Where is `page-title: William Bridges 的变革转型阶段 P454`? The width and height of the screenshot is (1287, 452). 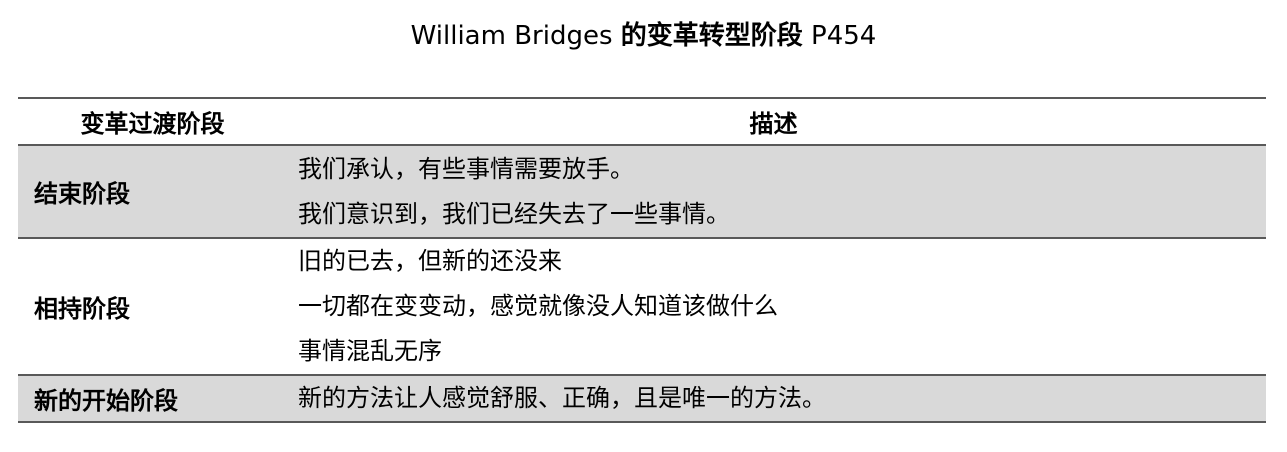 page-title: William Bridges 的变革转型阶段 P454 is located at coordinates (643, 36).